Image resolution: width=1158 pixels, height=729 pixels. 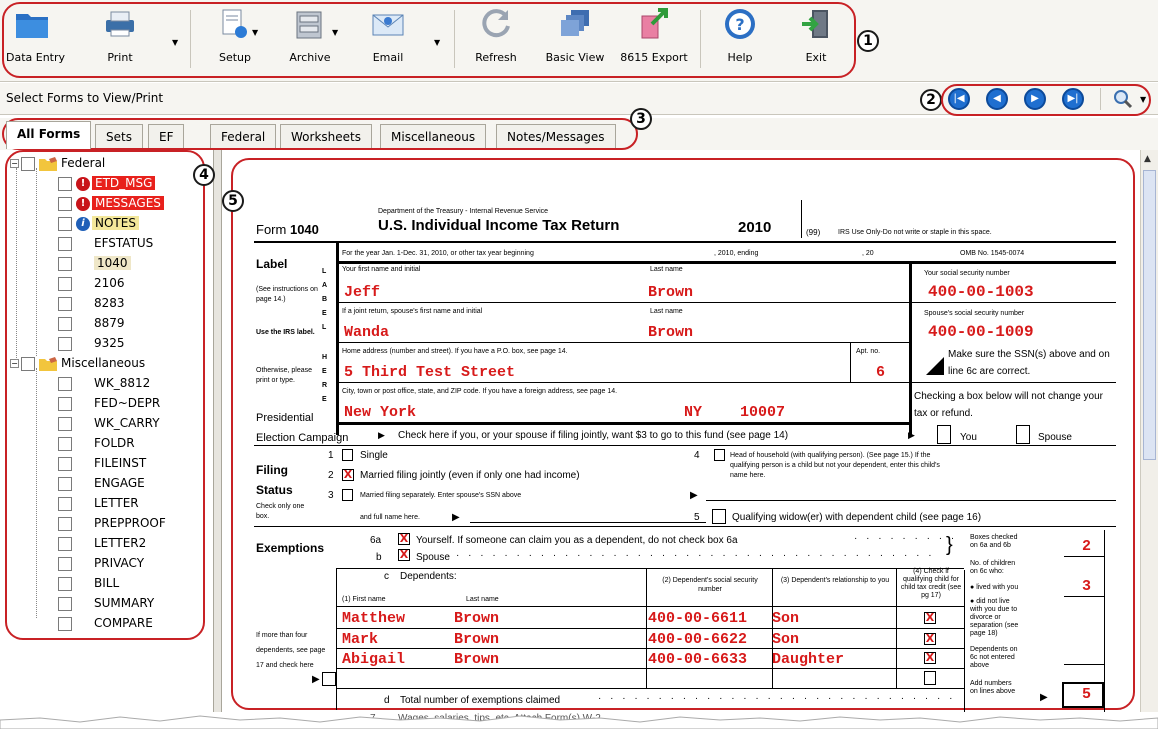 What do you see at coordinates (1147, 159) in the screenshot?
I see `scroll-up-icon: ▲` at bounding box center [1147, 159].